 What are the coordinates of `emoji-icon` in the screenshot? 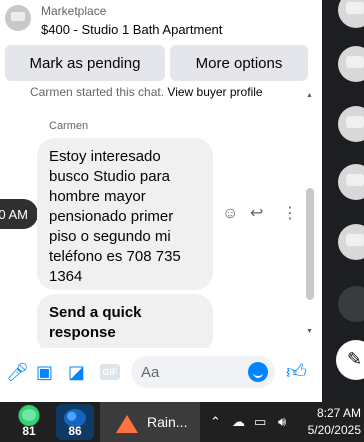 It's located at (258, 372).